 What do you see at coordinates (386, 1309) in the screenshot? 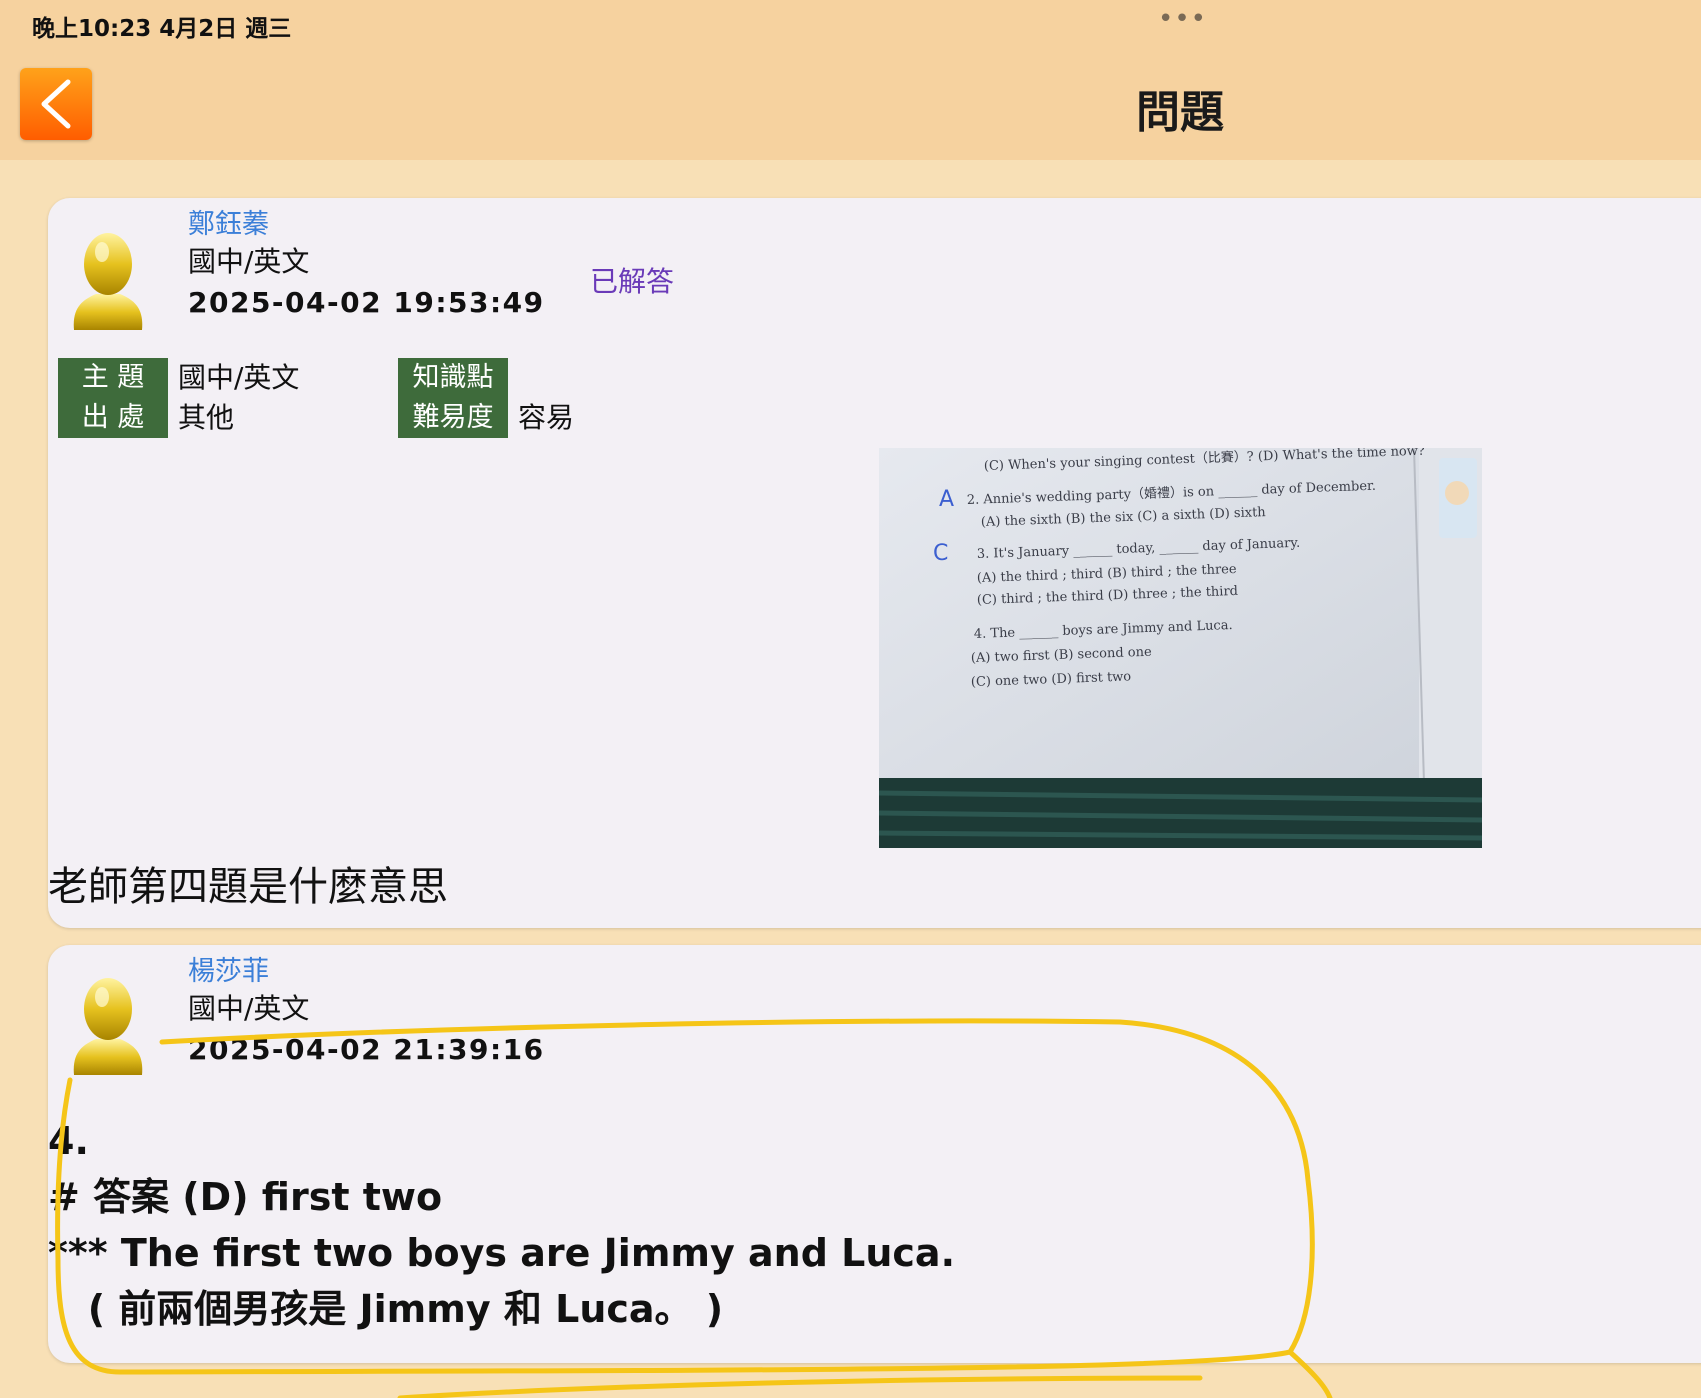
I see `answer-line: ( 前兩個男孩是 Jimmy 和 Luca。 )` at bounding box center [386, 1309].